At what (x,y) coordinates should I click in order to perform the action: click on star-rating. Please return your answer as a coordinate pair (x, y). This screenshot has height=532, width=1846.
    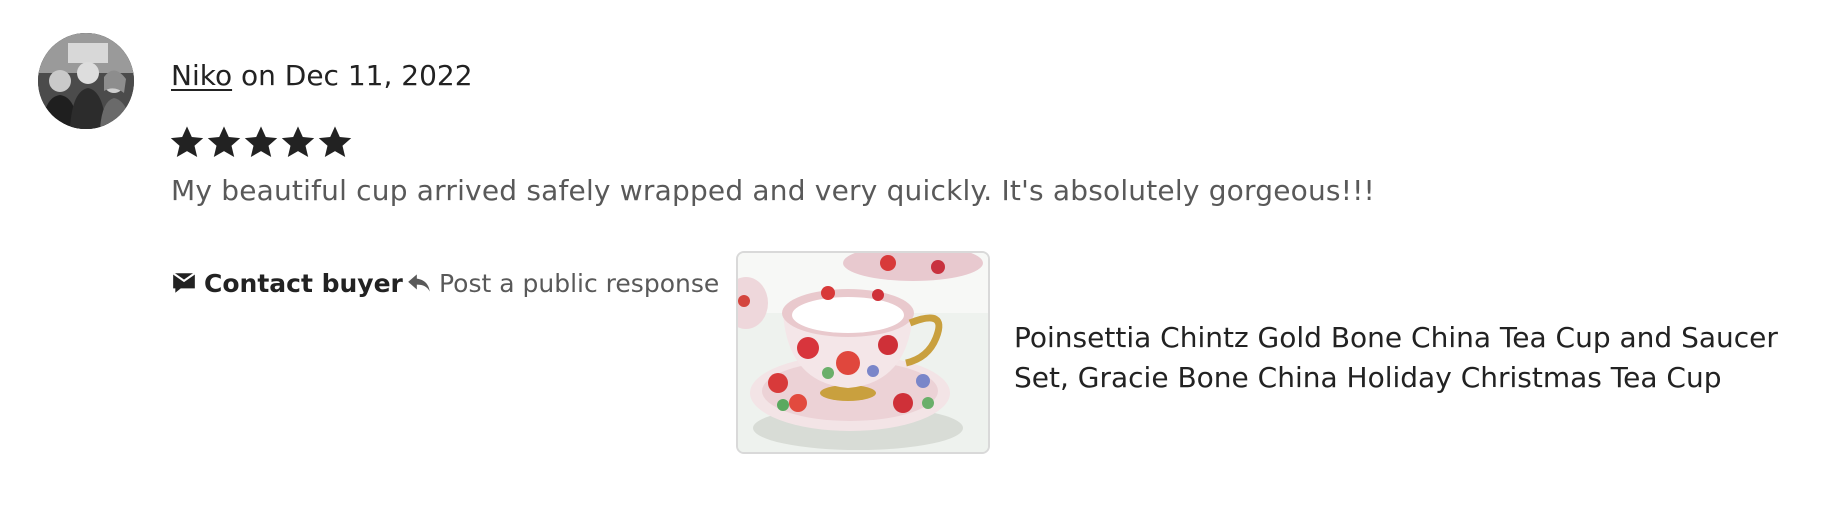
    Looking at the image, I should click on (261, 142).